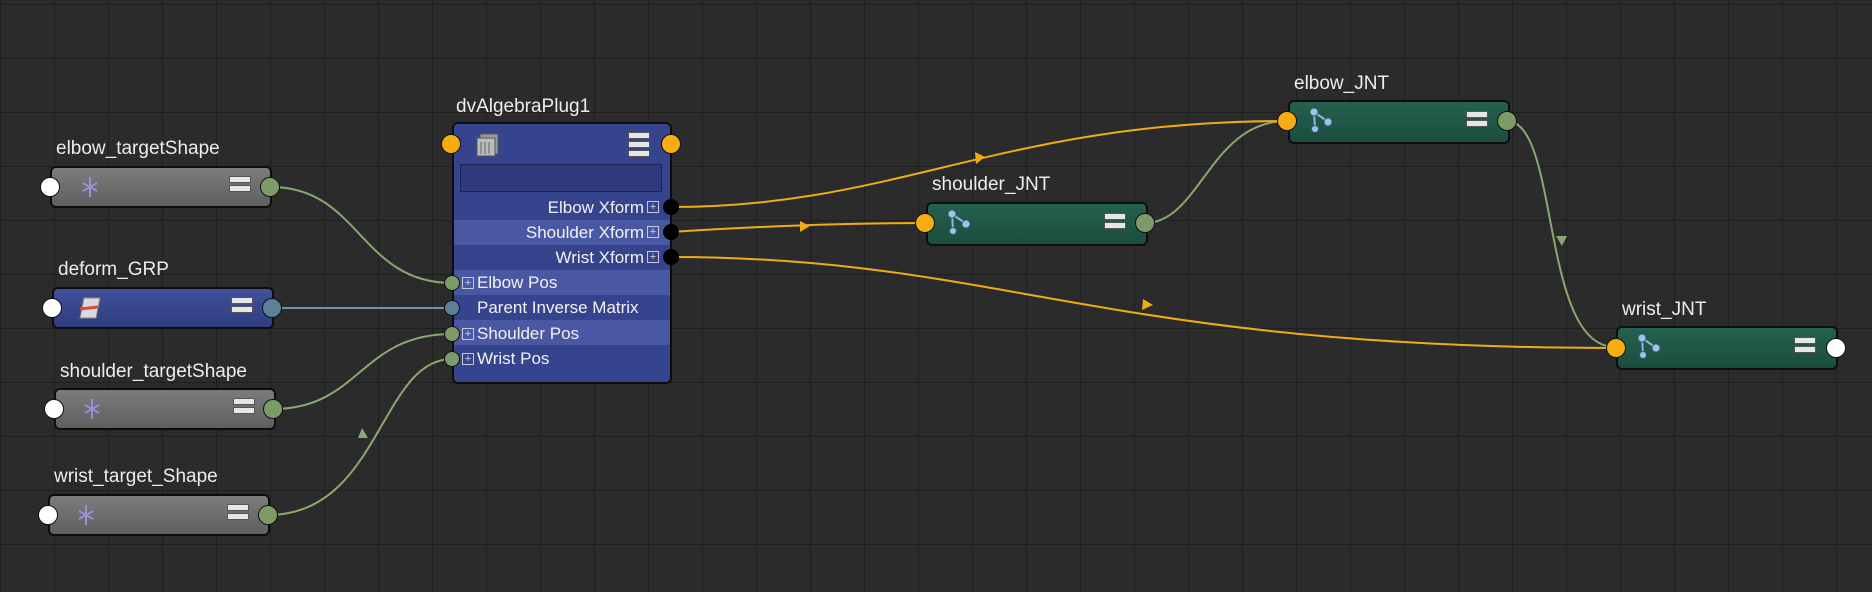 This screenshot has height=592, width=1872. Describe the element at coordinates (362, 371) in the screenshot. I see `wire-shoulder-target-to-shoulder-pos` at that location.